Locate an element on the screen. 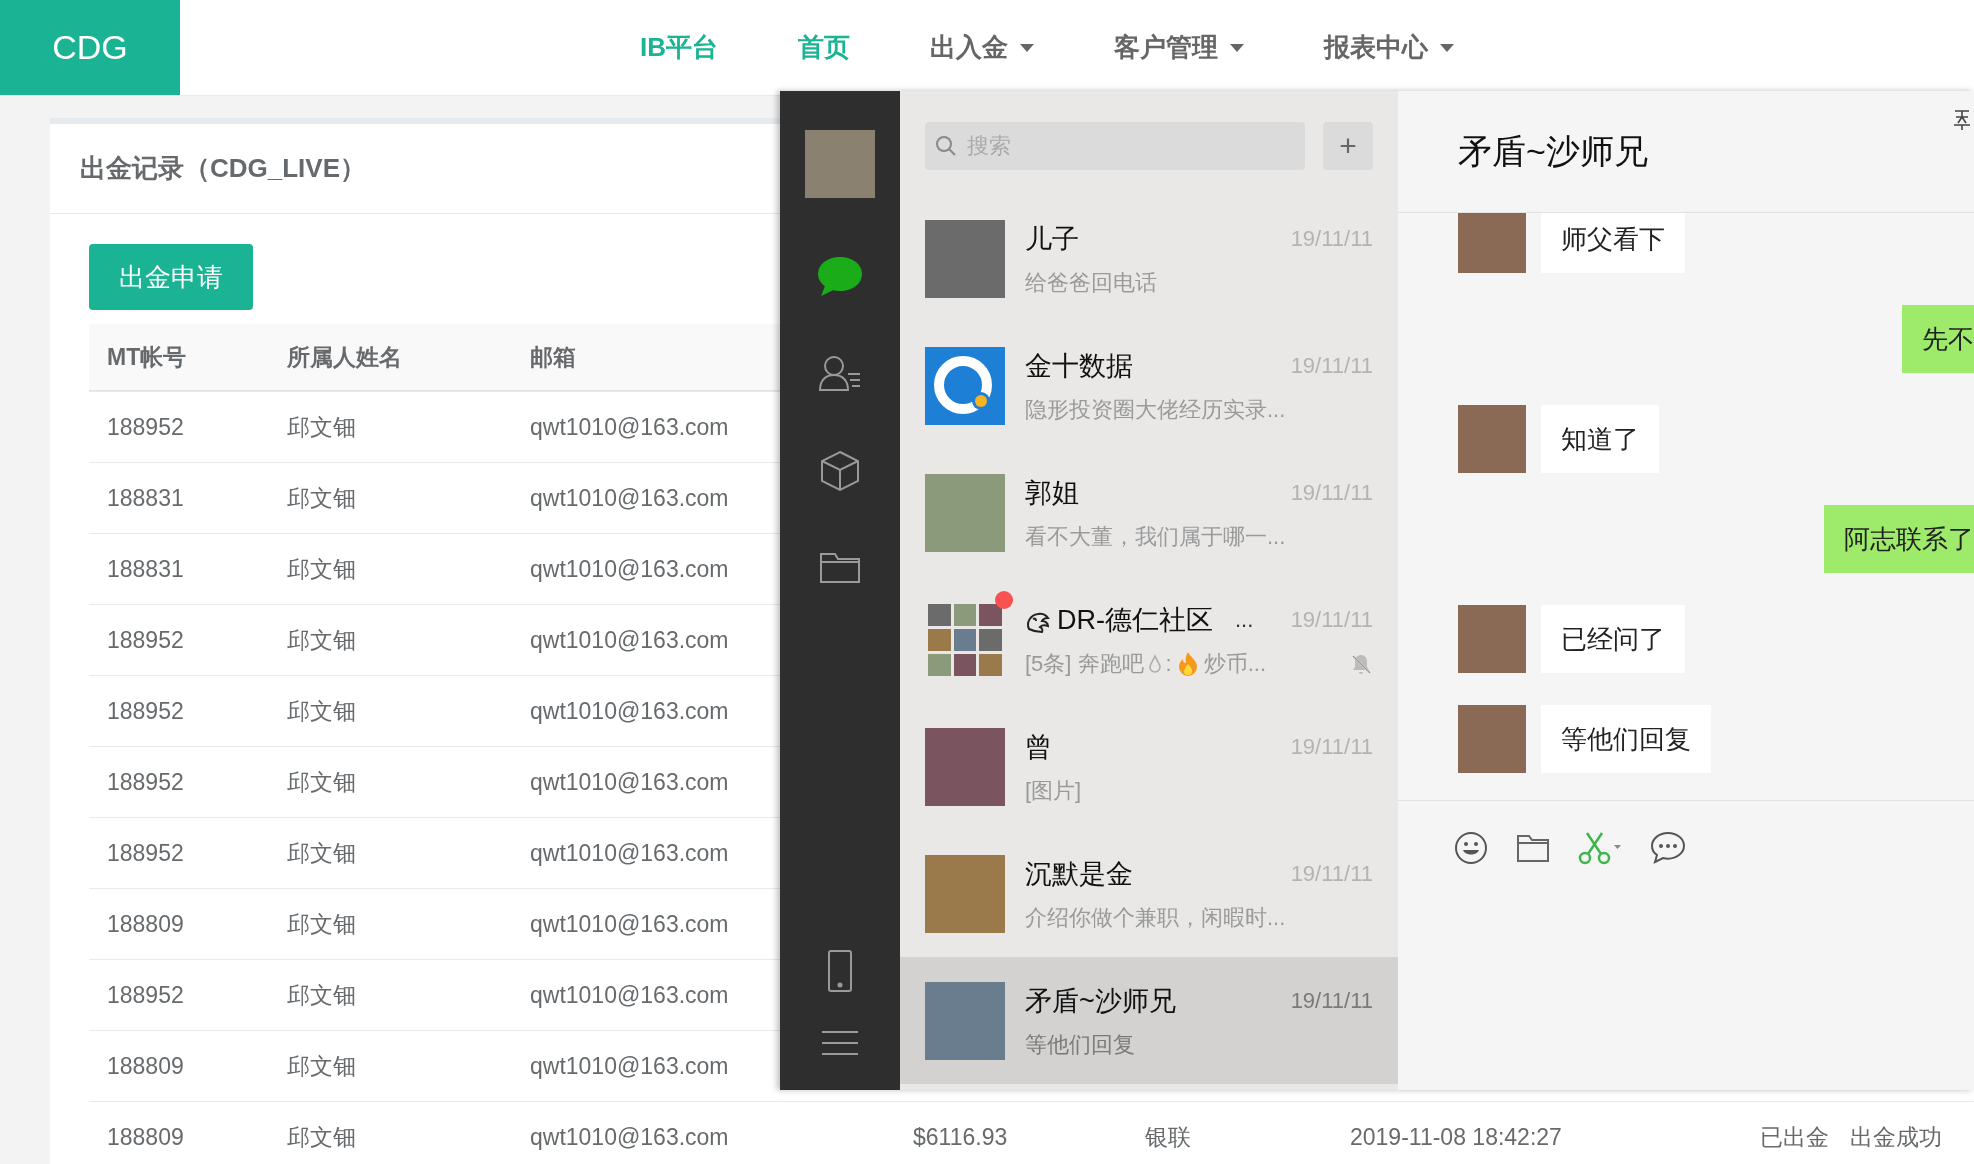  search-icon is located at coordinates (946, 146).